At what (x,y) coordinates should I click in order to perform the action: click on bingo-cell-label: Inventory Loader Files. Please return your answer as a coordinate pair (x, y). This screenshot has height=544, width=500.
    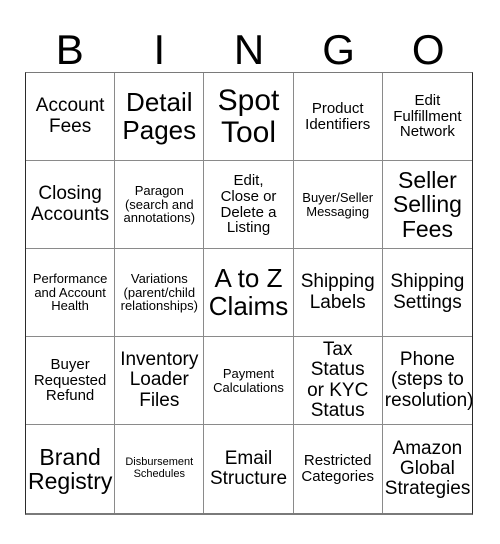
    Looking at the image, I should click on (159, 380).